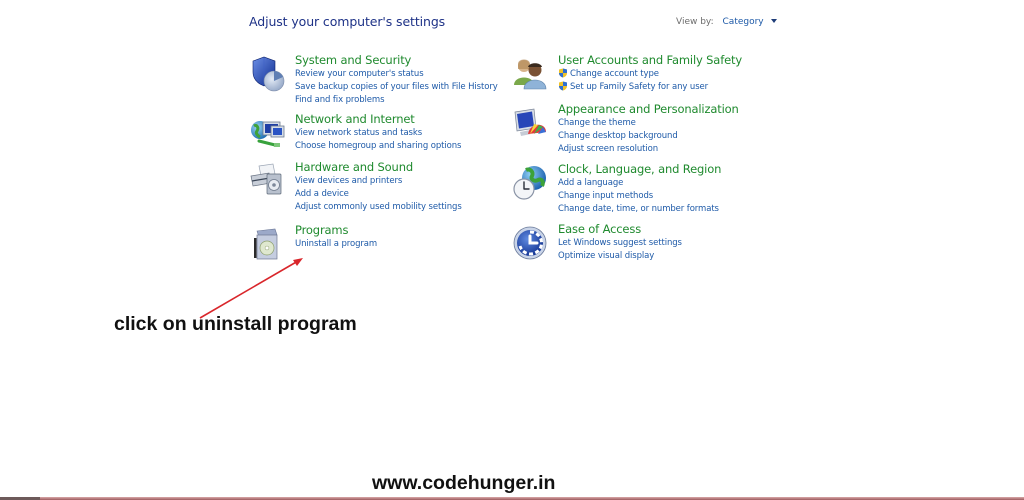  I want to click on link-devices-printers: View devices and printers, so click(378, 181).